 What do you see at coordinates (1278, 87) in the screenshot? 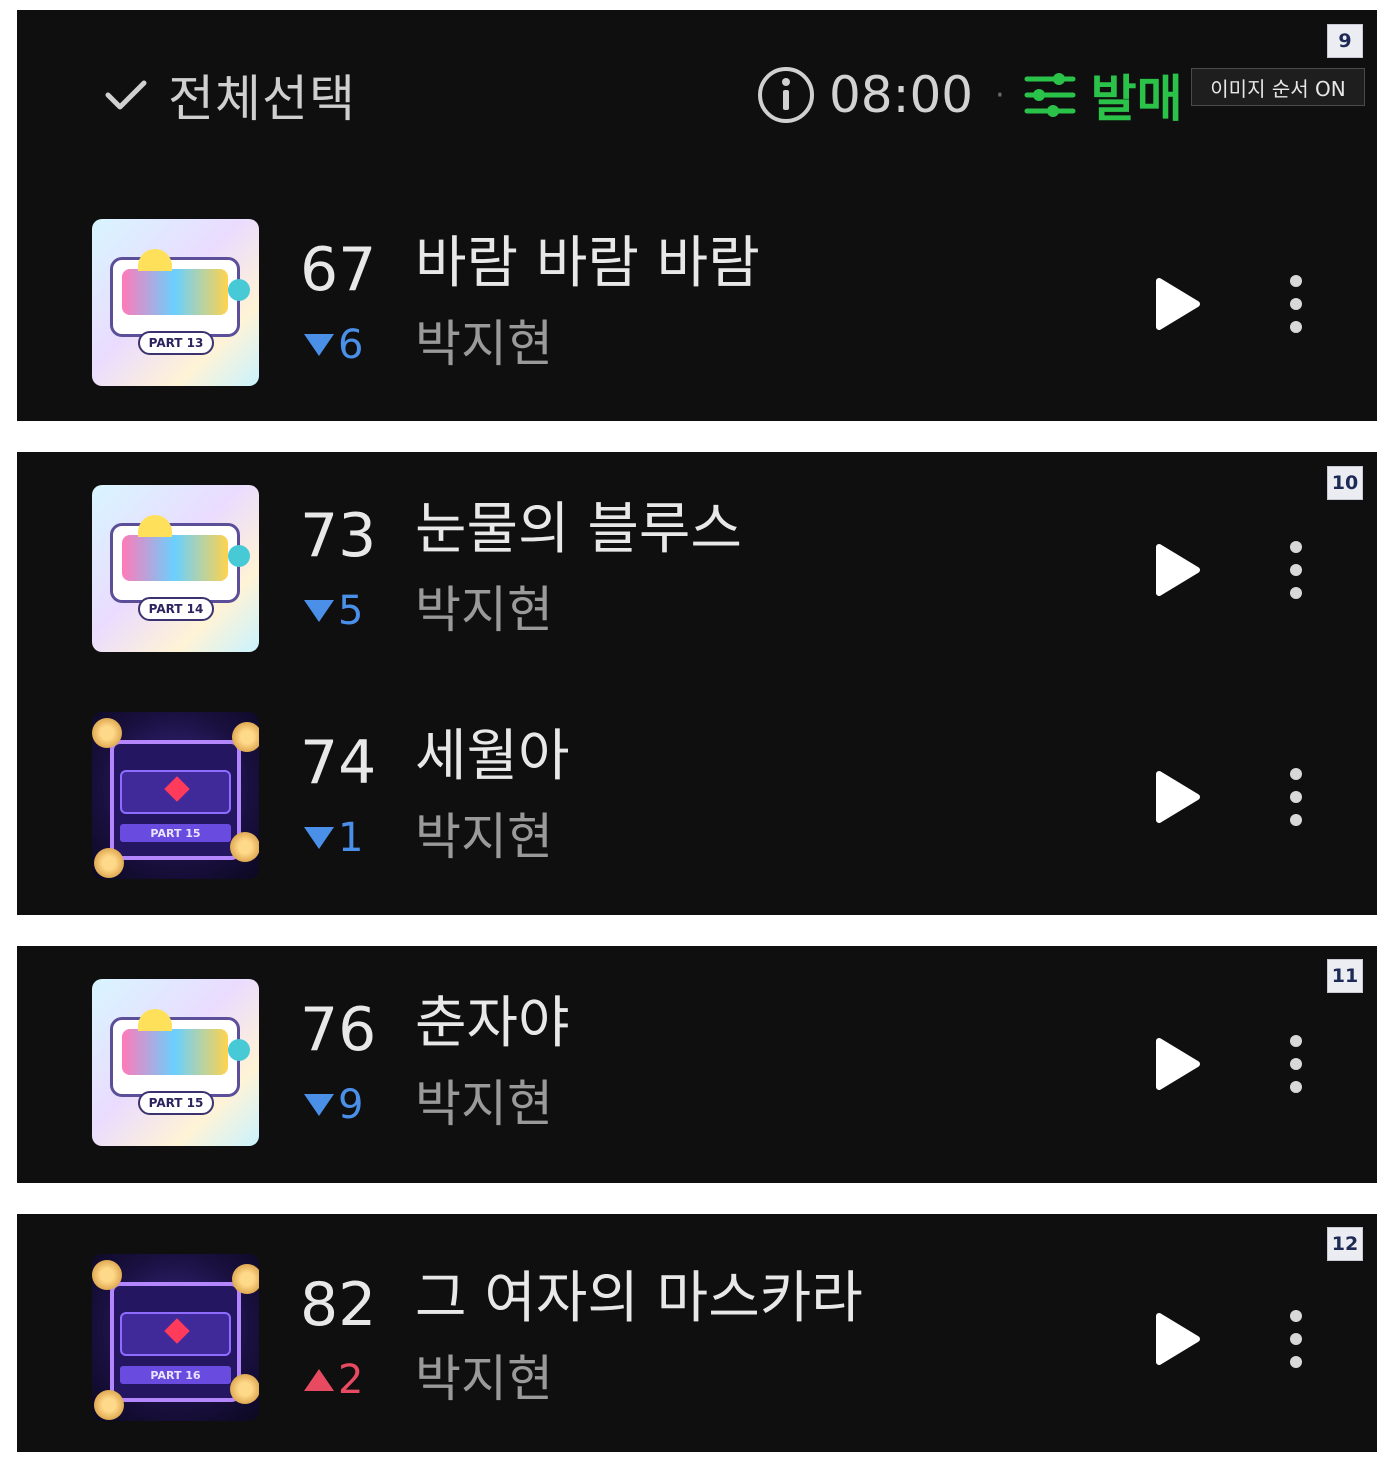
I see `image-order-tooltip: 이미지 순서 ON` at bounding box center [1278, 87].